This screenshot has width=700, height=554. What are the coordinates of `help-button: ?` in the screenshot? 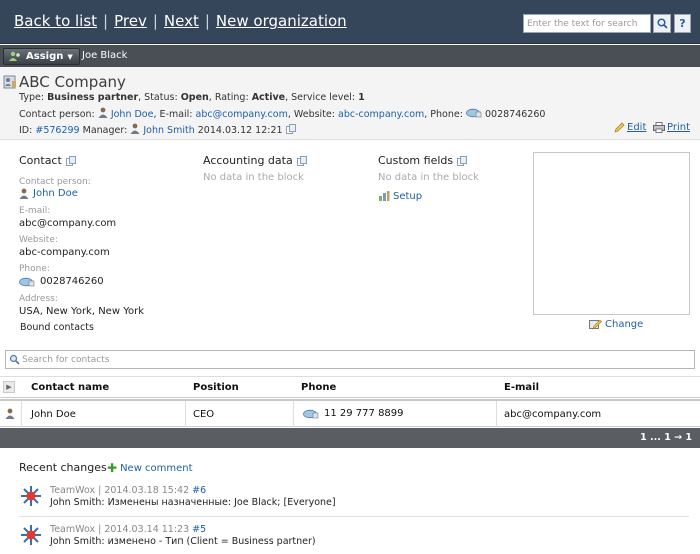 It's located at (682, 23).